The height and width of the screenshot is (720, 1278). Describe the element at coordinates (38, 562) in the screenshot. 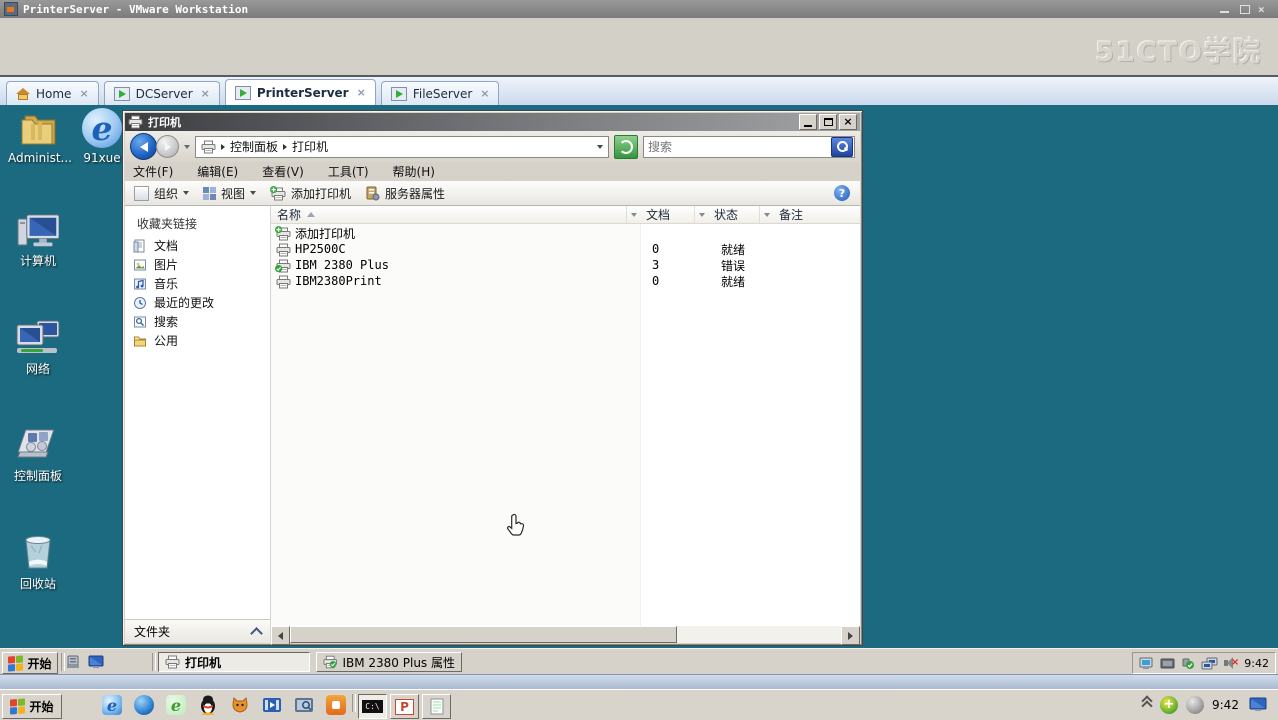

I see `desktop-icon-recycle-bin: 回收站` at that location.